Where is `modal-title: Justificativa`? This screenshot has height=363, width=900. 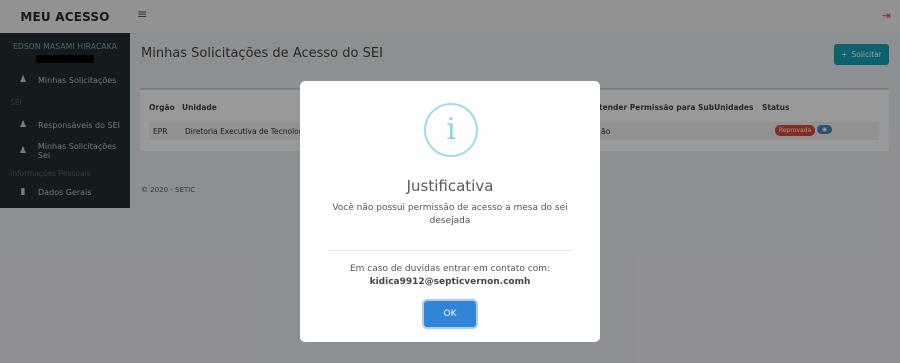
modal-title: Justificativa is located at coordinates (450, 186).